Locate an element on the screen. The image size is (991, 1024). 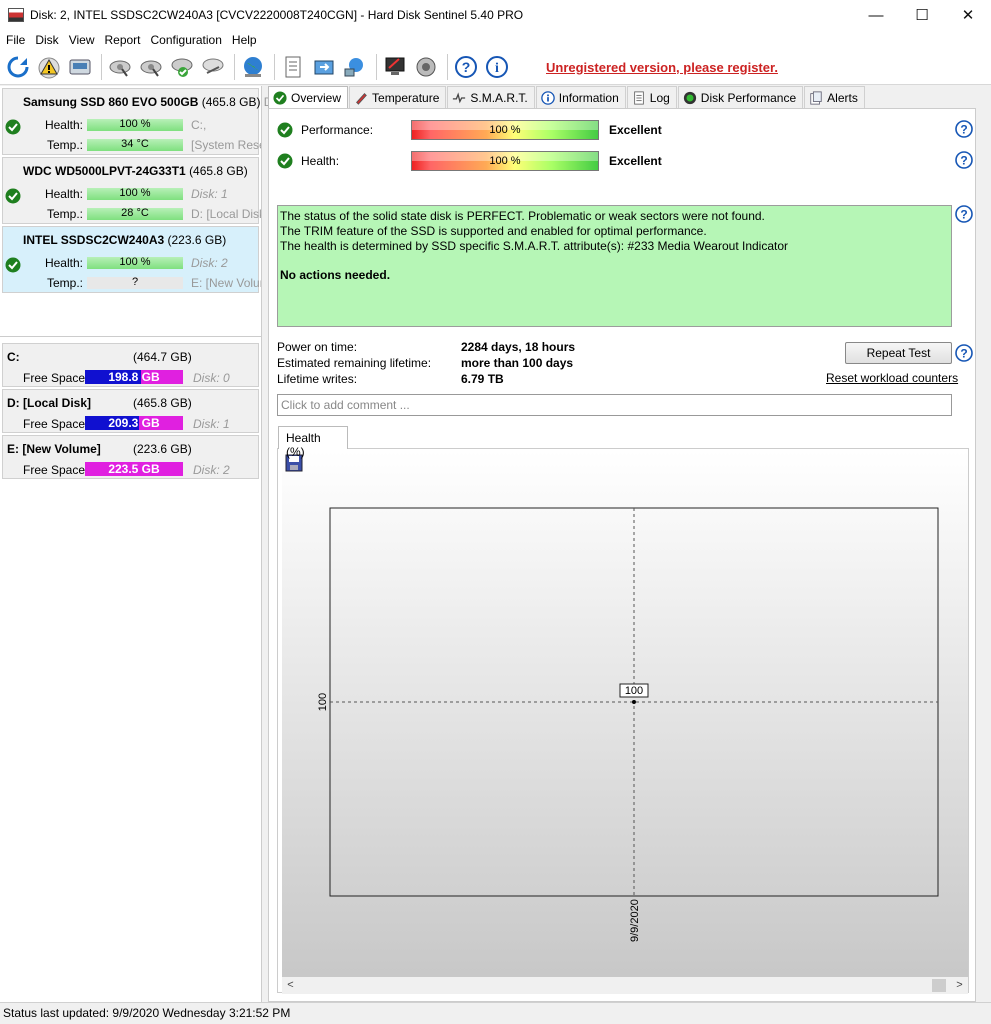
scroll-left-icon: < is located at coordinates (290, 985).